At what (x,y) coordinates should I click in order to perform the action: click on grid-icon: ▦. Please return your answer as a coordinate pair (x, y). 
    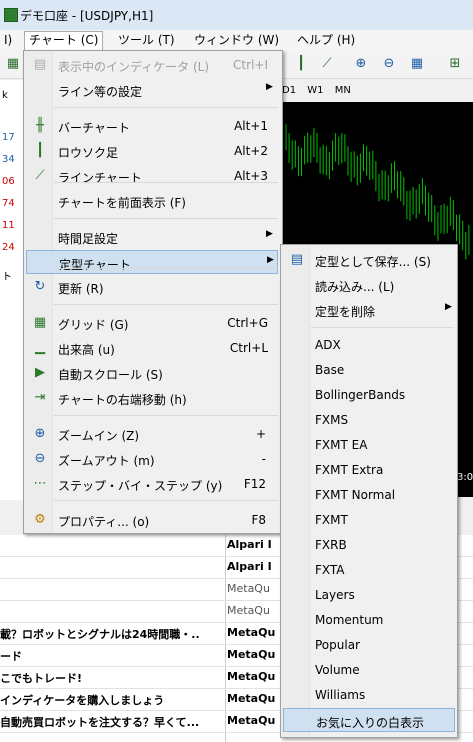
    Looking at the image, I should click on (40, 322).